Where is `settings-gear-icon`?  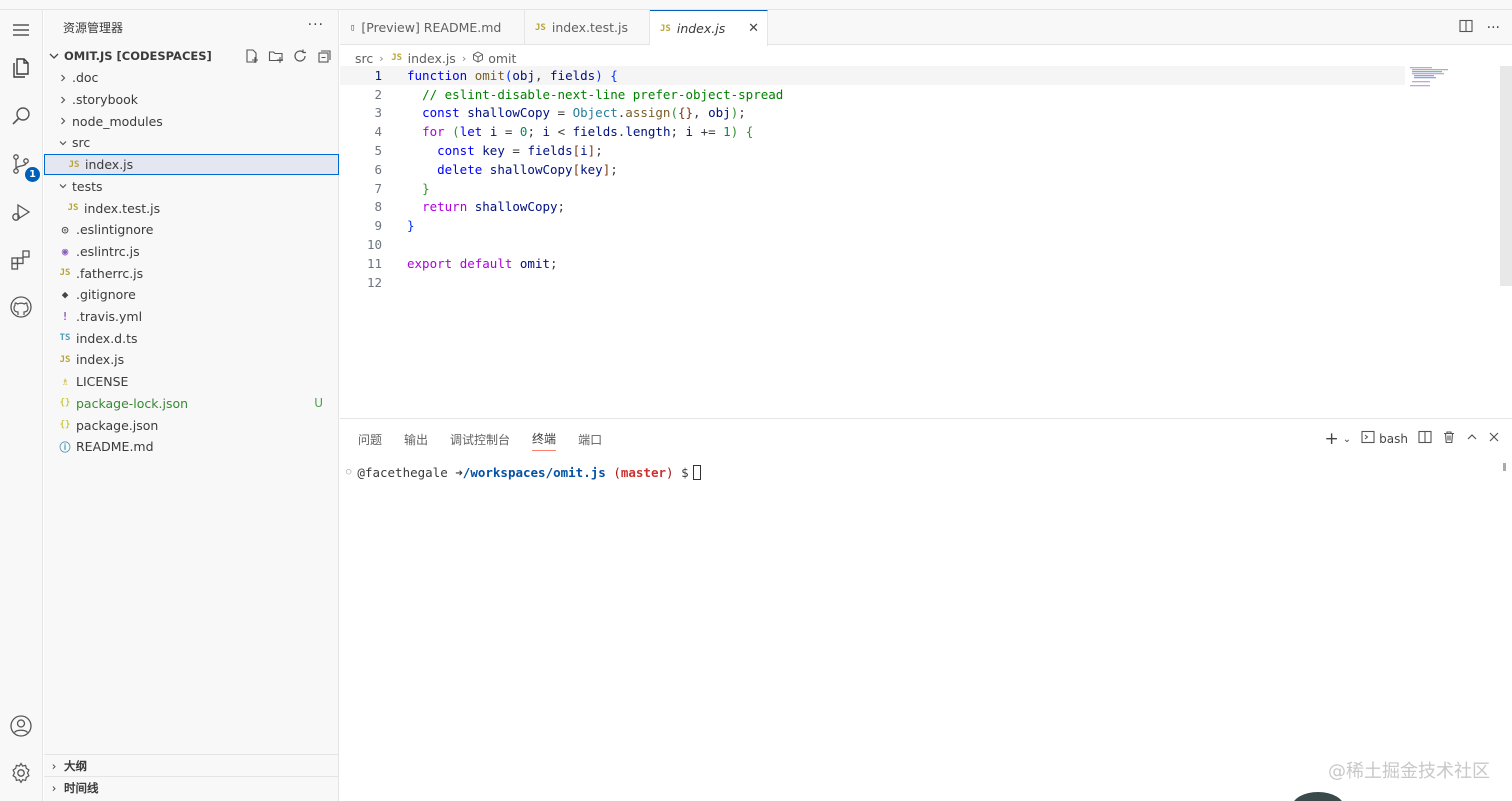
settings-gear-icon is located at coordinates (21, 773).